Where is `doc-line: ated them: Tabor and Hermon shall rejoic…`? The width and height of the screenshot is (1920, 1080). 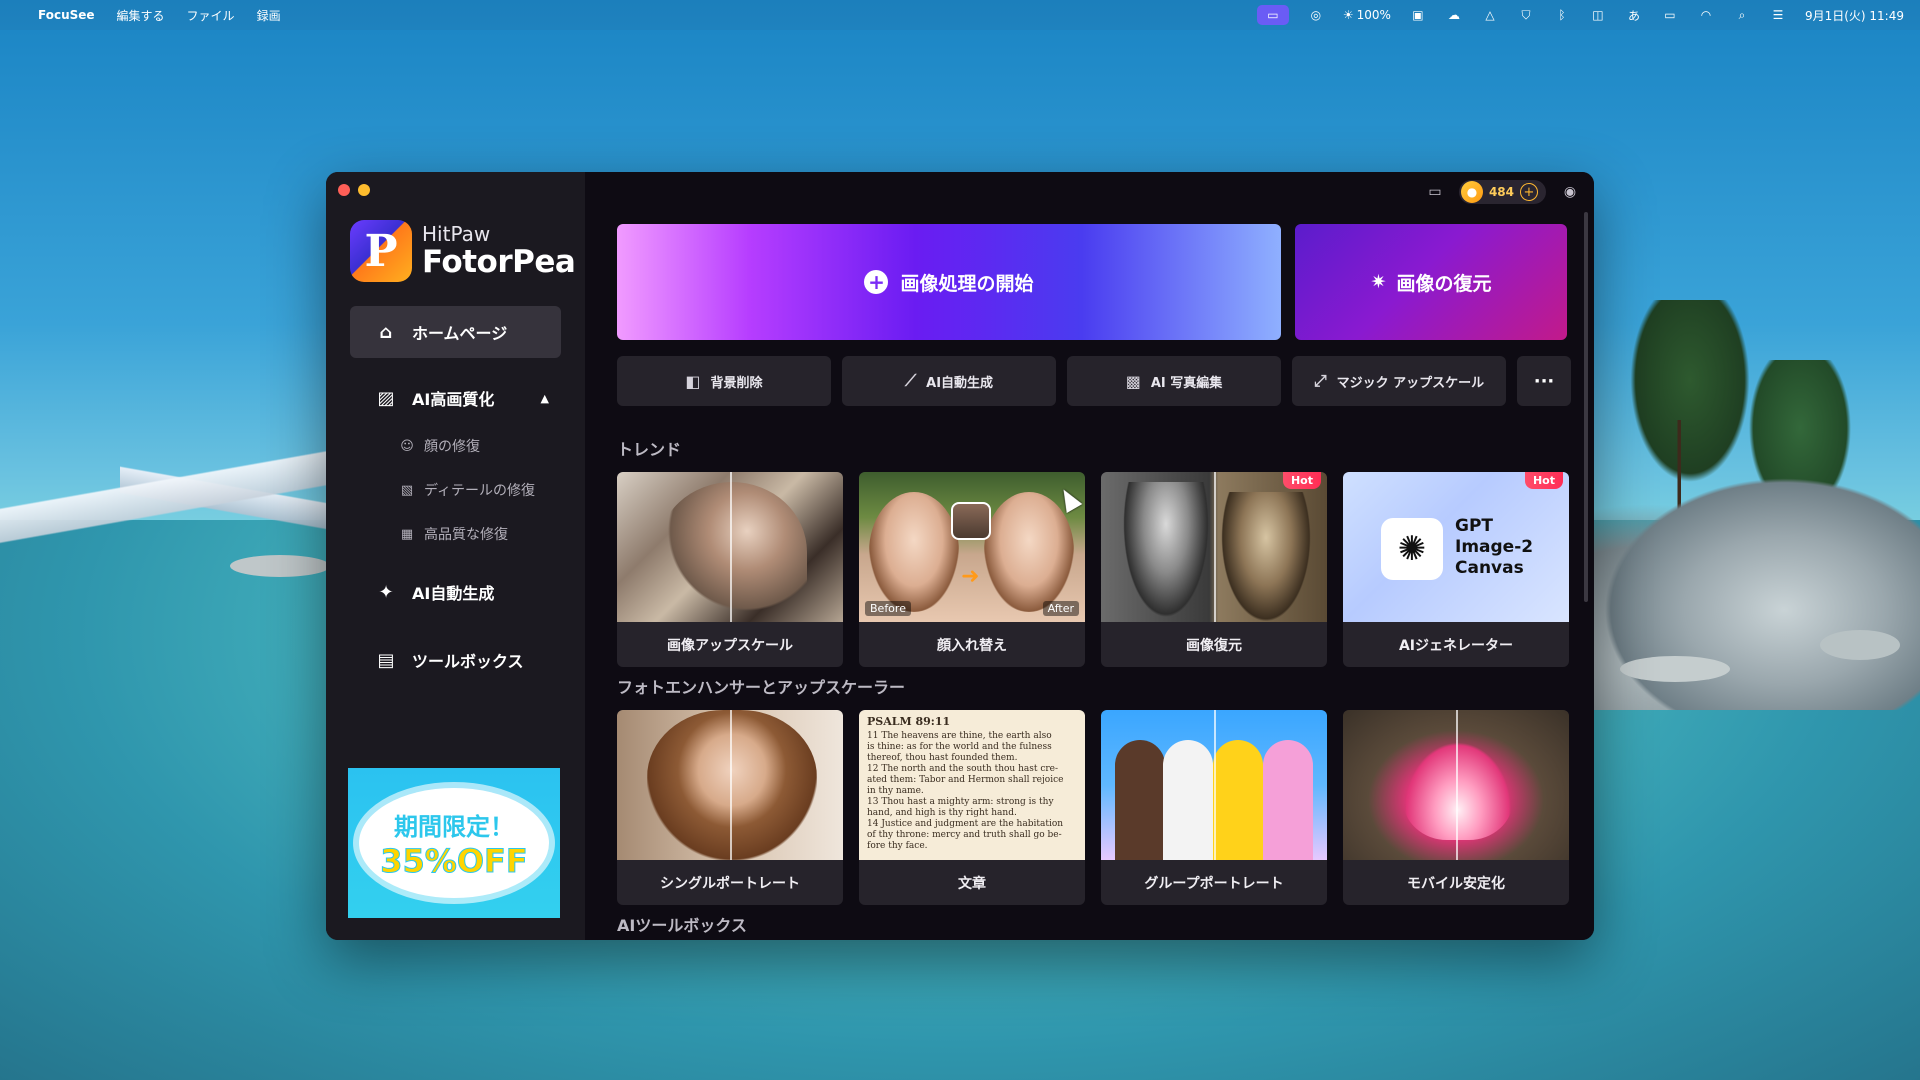 doc-line: ated them: Tabor and Hermon shall rejoic… is located at coordinates (965, 780).